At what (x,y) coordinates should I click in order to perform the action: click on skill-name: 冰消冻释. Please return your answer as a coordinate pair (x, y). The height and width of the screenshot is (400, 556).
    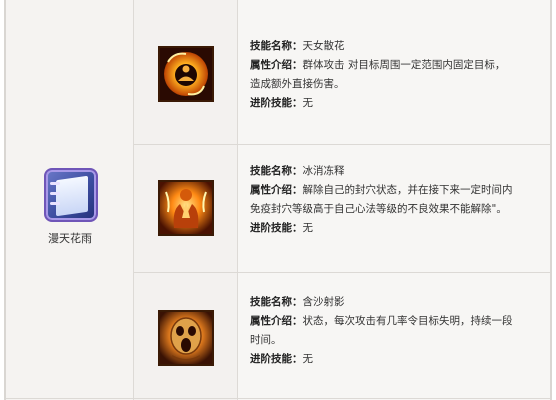
    Looking at the image, I should click on (323, 171).